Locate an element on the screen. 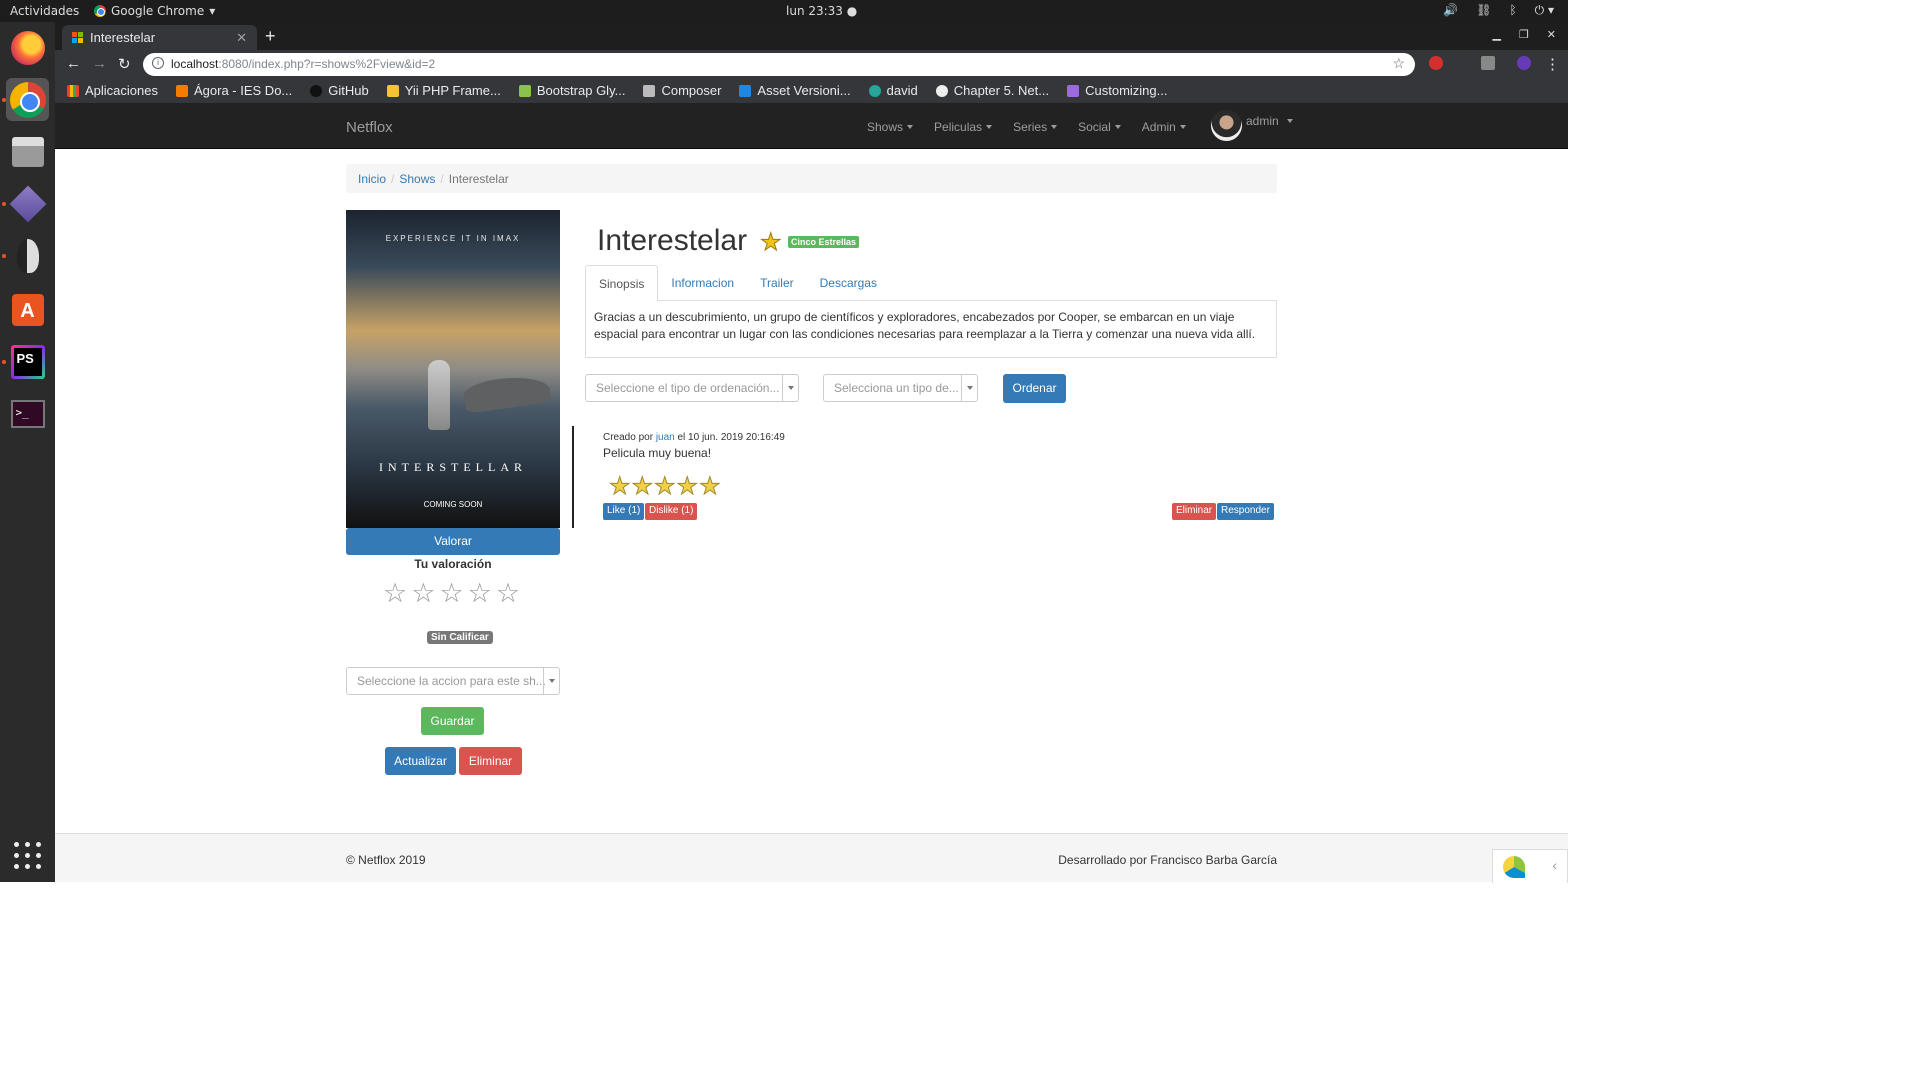  bookmark-apps: Aplicaciones is located at coordinates (112, 90).